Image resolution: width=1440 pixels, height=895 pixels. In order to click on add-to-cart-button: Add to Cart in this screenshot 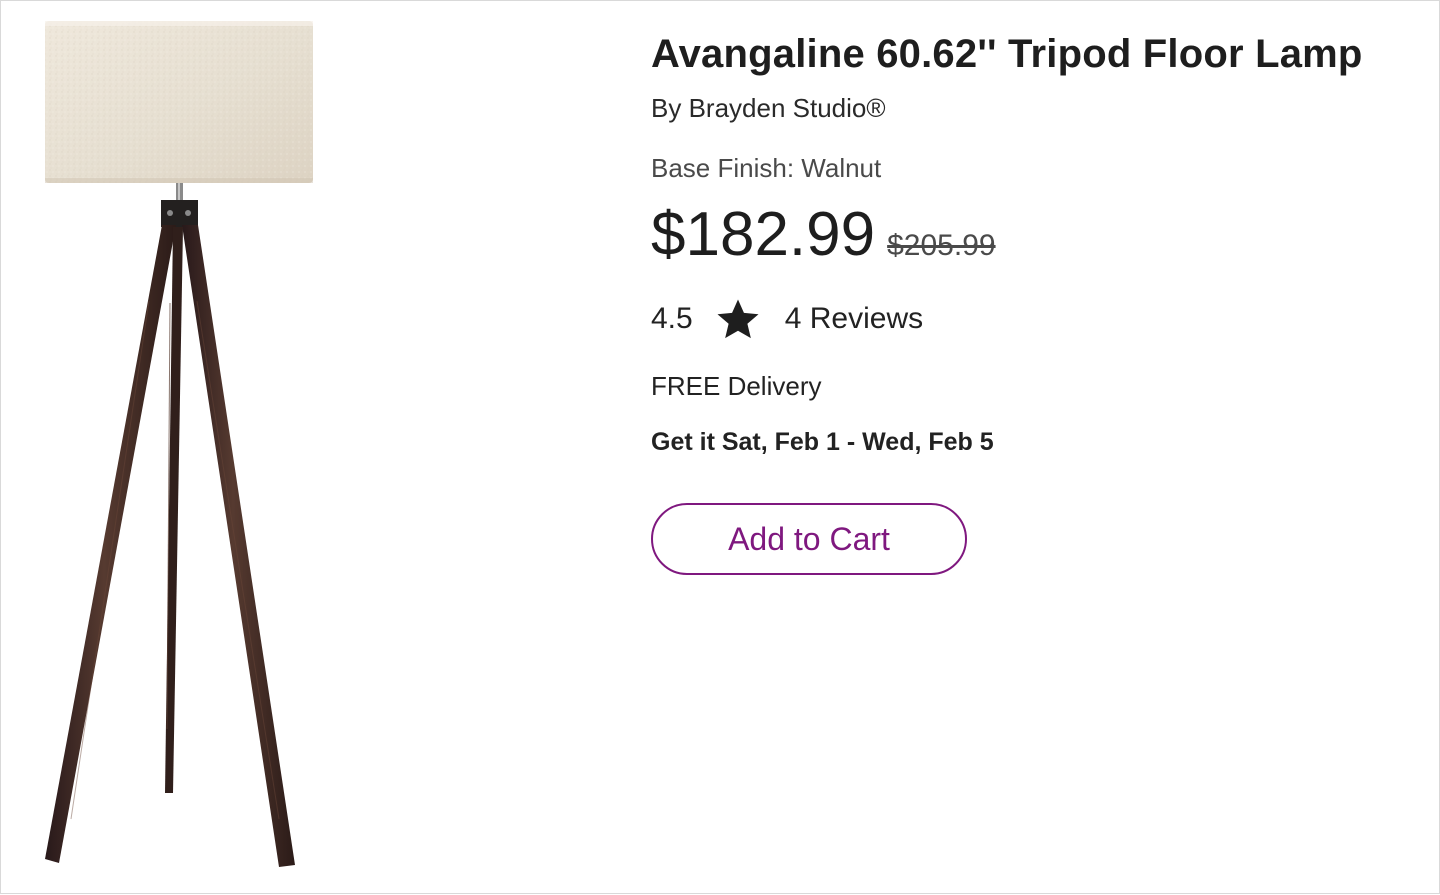, I will do `click(809, 539)`.